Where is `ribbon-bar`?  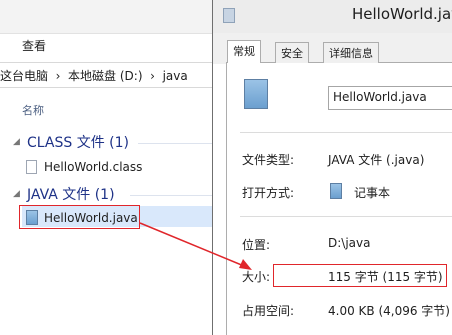 ribbon-bar is located at coordinates (106, 16).